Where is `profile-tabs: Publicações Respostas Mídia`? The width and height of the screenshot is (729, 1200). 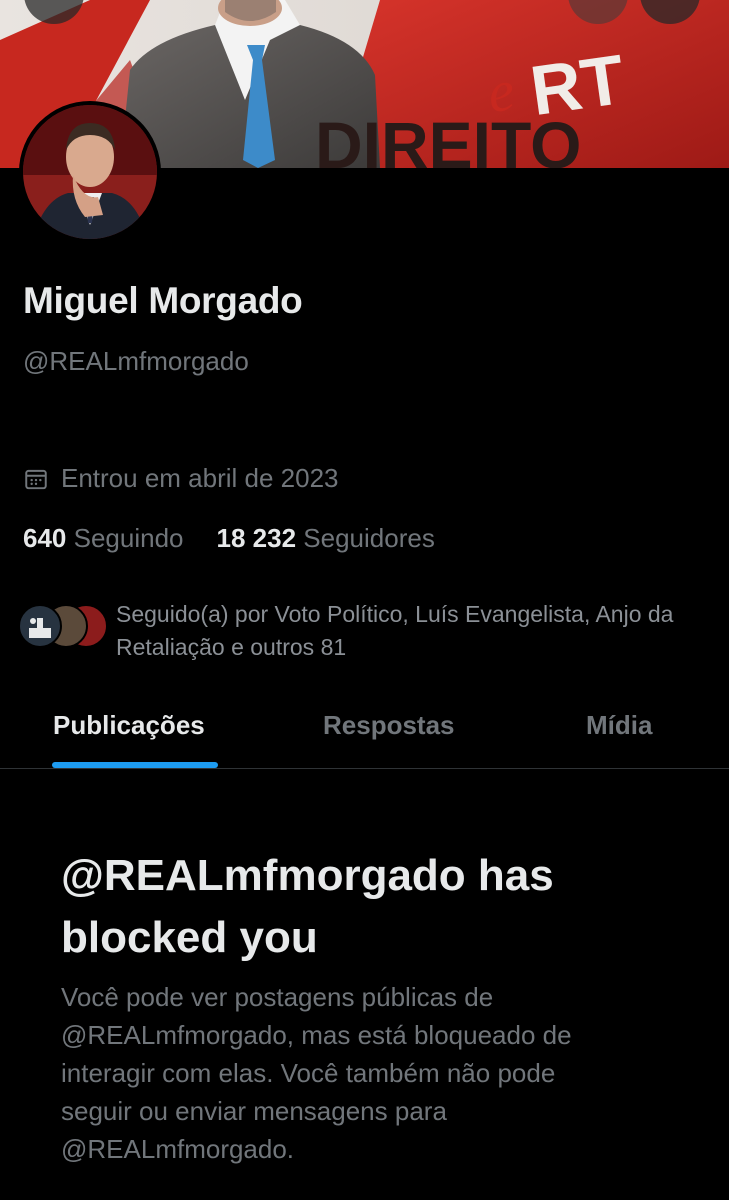
profile-tabs: Publicações Respostas Mídia is located at coordinates (364, 729).